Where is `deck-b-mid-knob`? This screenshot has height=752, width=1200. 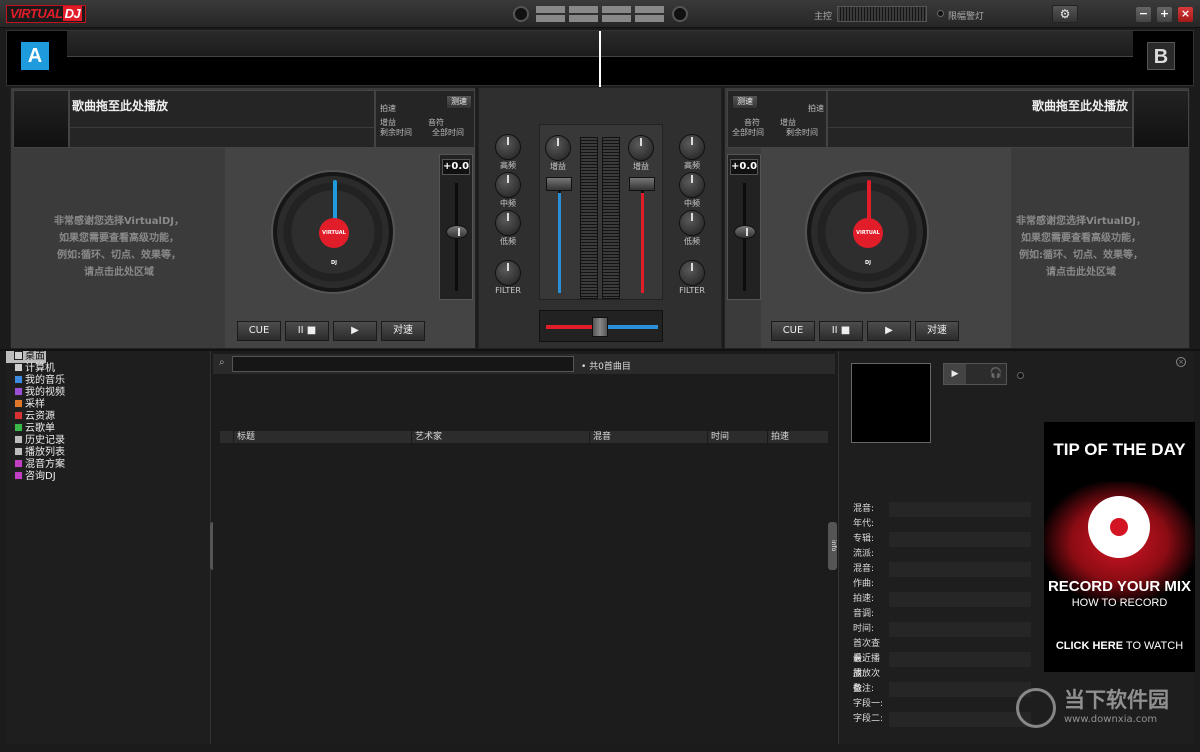
deck-b-mid-knob is located at coordinates (692, 185).